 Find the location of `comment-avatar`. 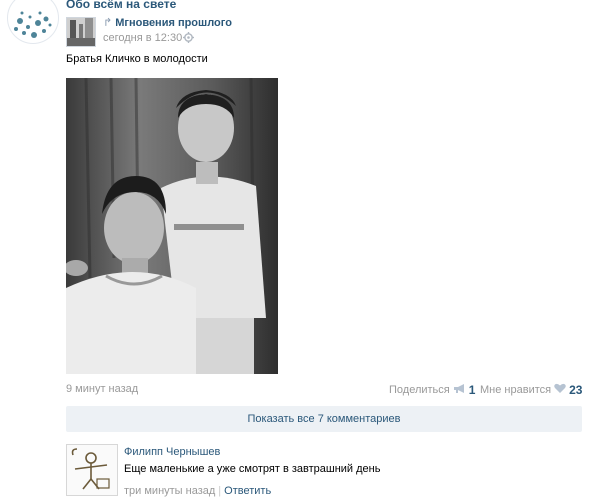

comment-avatar is located at coordinates (92, 470).